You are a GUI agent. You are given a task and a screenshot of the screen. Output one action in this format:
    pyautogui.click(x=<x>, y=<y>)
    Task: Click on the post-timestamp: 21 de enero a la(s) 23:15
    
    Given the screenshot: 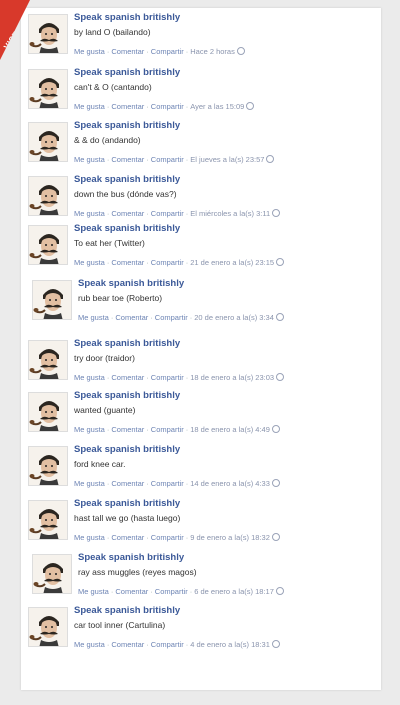 What is the action you would take?
    pyautogui.click(x=232, y=262)
    